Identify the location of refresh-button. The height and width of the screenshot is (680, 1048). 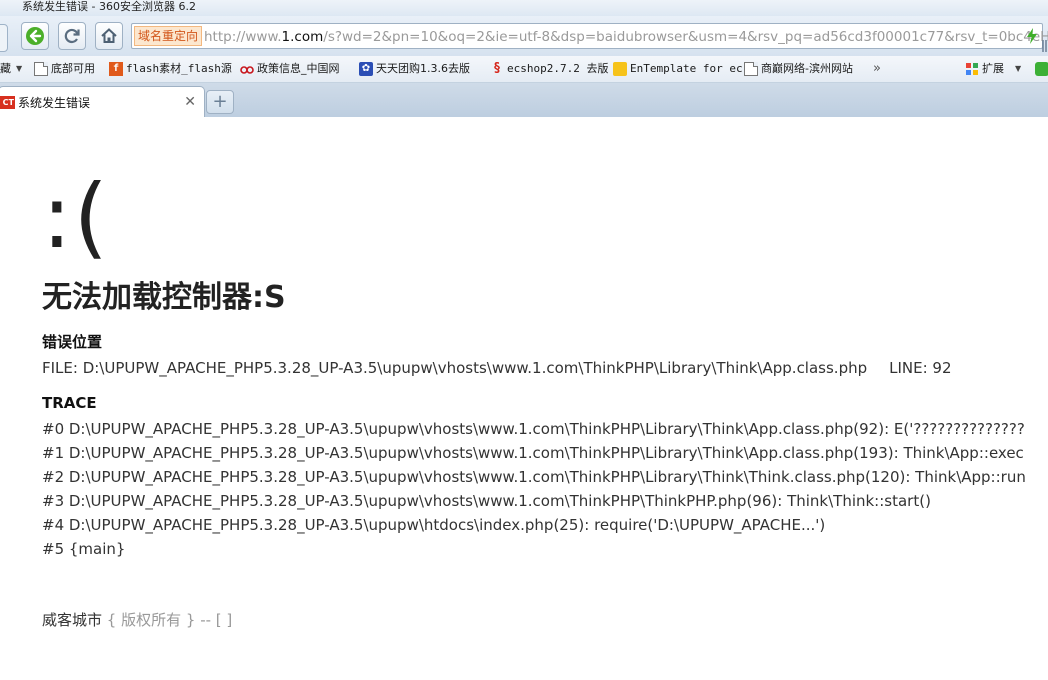
(72, 36).